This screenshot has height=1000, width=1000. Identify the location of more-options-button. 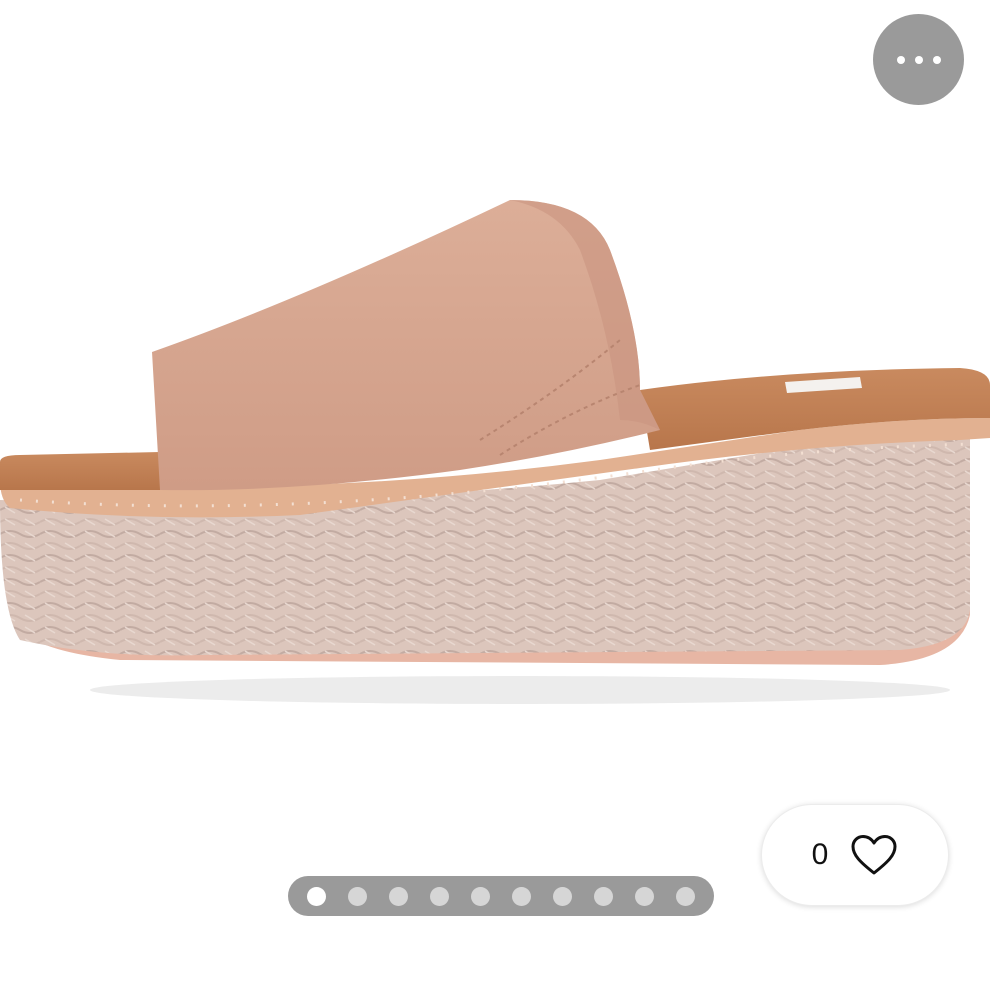
(918, 59).